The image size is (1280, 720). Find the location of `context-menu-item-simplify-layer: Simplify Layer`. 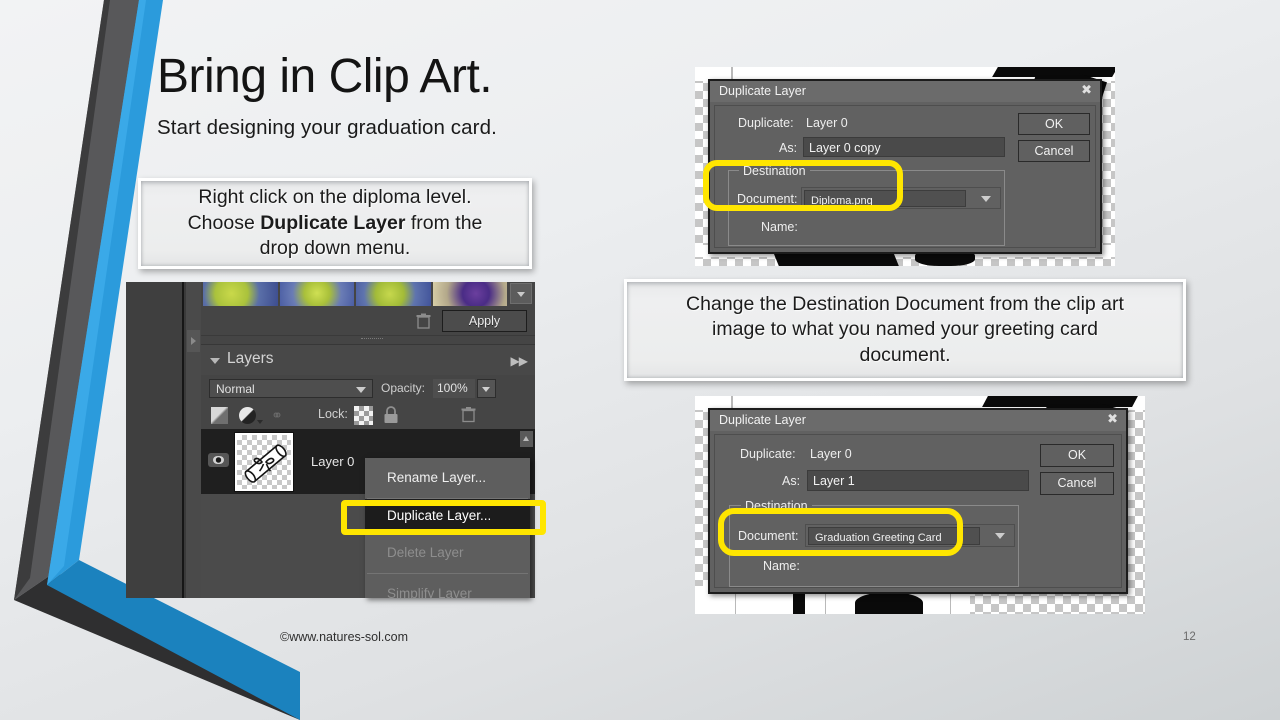

context-menu-item-simplify-layer: Simplify Layer is located at coordinates (447, 586).